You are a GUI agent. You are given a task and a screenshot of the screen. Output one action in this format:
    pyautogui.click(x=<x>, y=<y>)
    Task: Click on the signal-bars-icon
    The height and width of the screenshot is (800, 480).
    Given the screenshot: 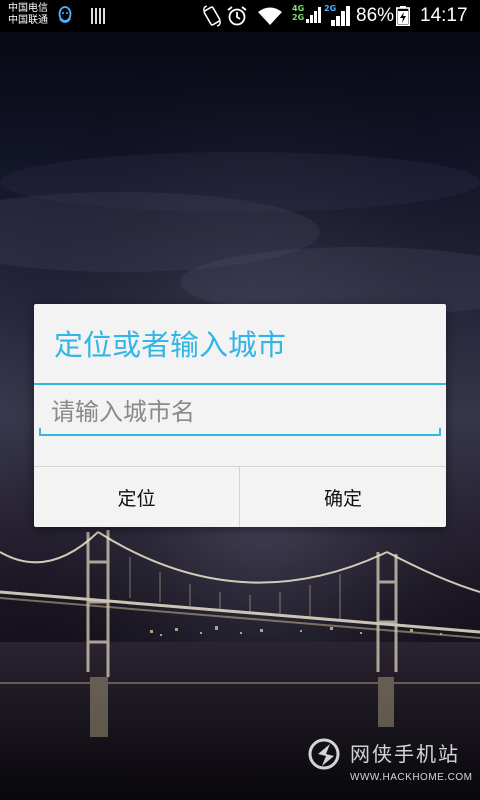 What is the action you would take?
    pyautogui.click(x=98, y=16)
    